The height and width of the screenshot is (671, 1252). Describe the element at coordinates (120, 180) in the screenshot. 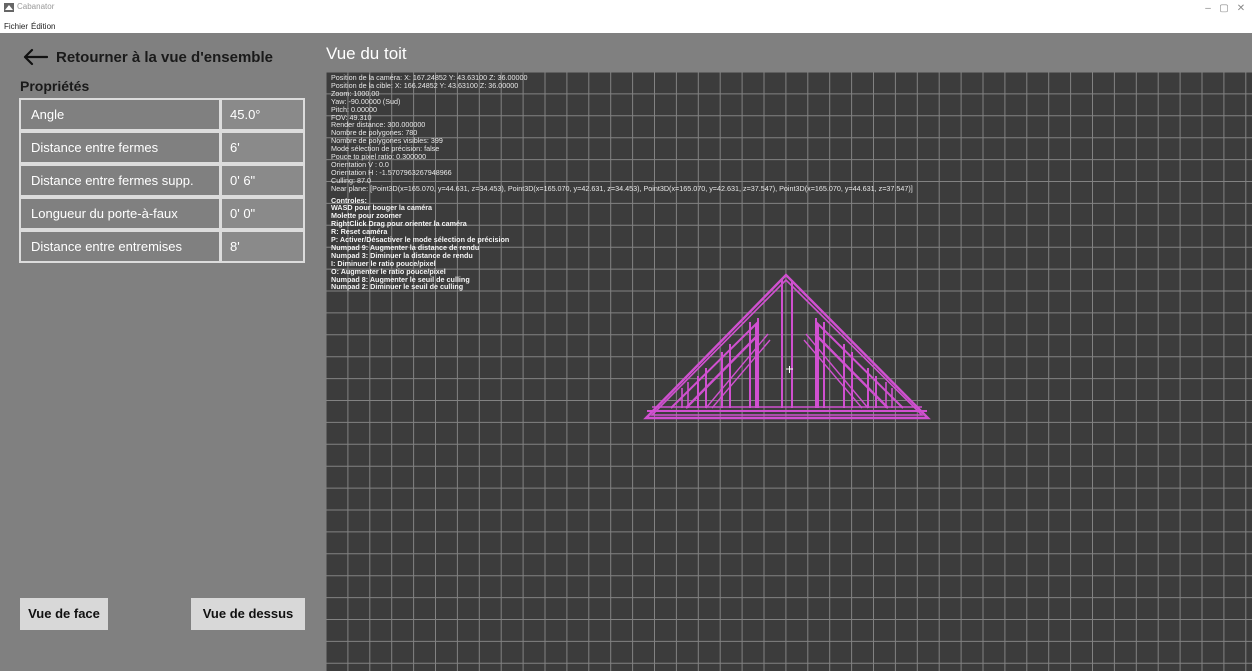

I see `property-label: Distance entre fermes supp.` at that location.